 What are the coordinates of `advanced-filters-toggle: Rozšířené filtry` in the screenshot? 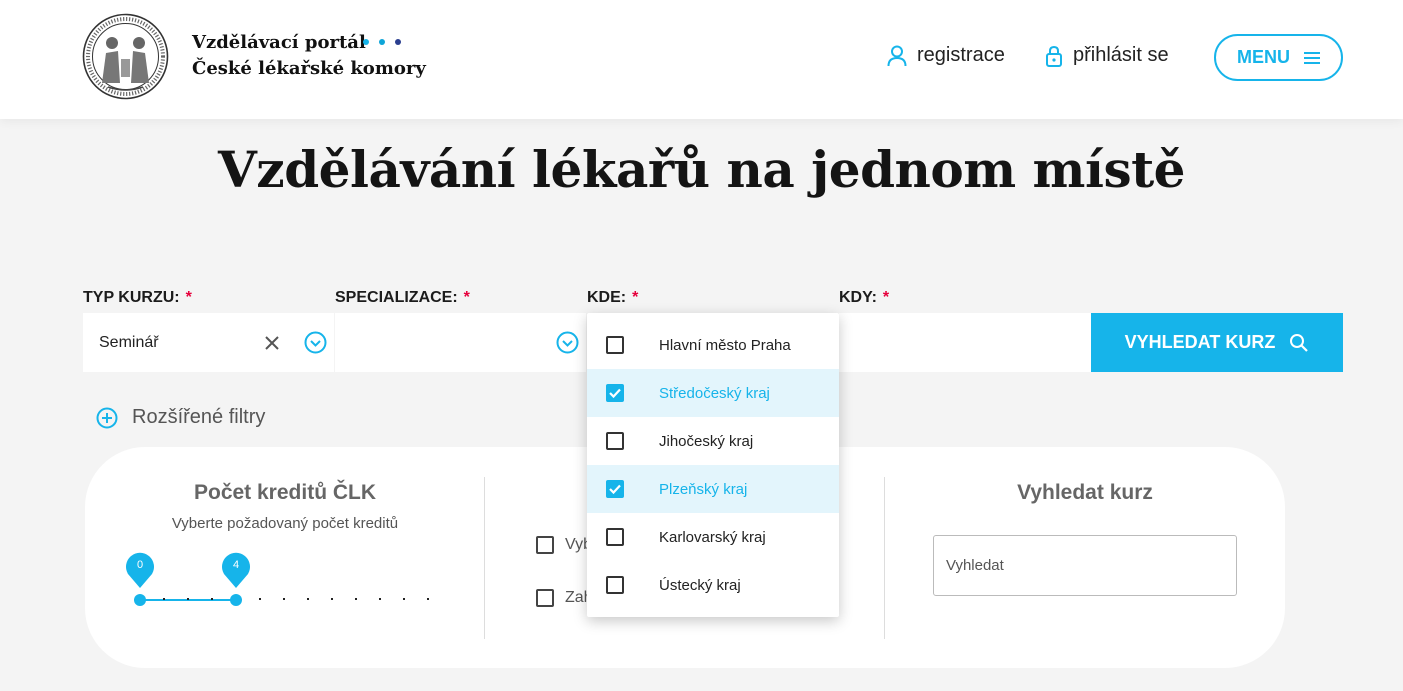 It's located at (180, 417).